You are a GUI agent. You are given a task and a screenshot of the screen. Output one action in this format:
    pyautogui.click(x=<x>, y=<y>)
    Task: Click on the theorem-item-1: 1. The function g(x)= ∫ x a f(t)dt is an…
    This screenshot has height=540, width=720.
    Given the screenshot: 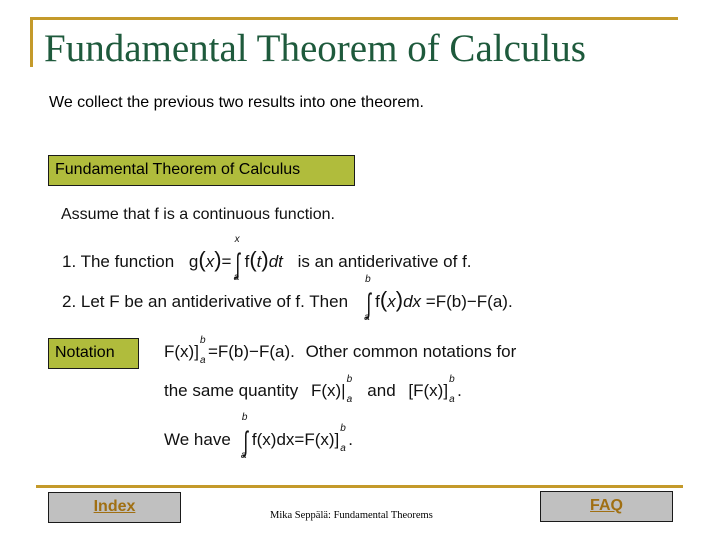 What is the action you would take?
    pyautogui.click(x=267, y=258)
    